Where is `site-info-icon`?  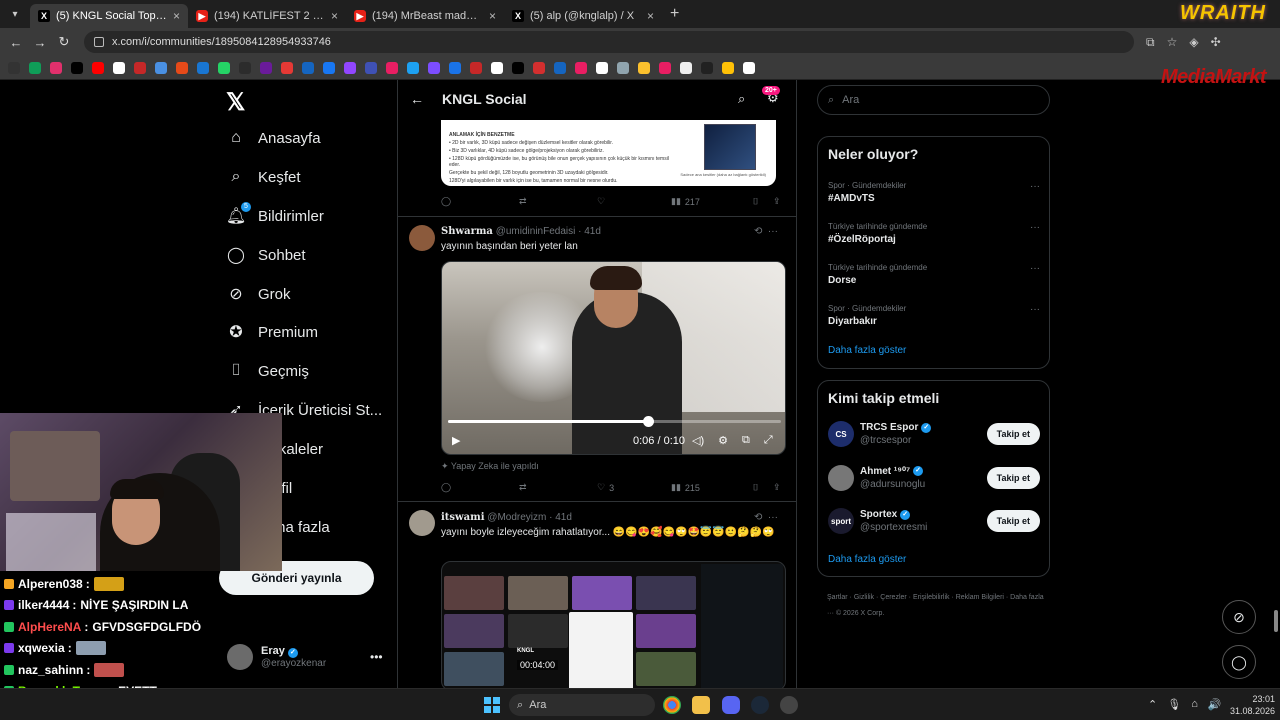
site-info-icon is located at coordinates (99, 42).